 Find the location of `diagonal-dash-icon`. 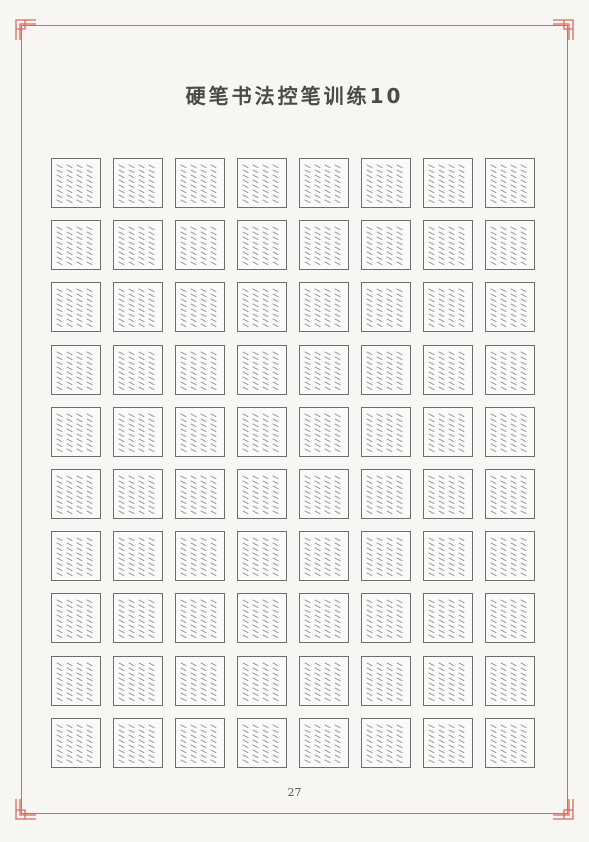

diagonal-dash-icon is located at coordinates (260, 619).